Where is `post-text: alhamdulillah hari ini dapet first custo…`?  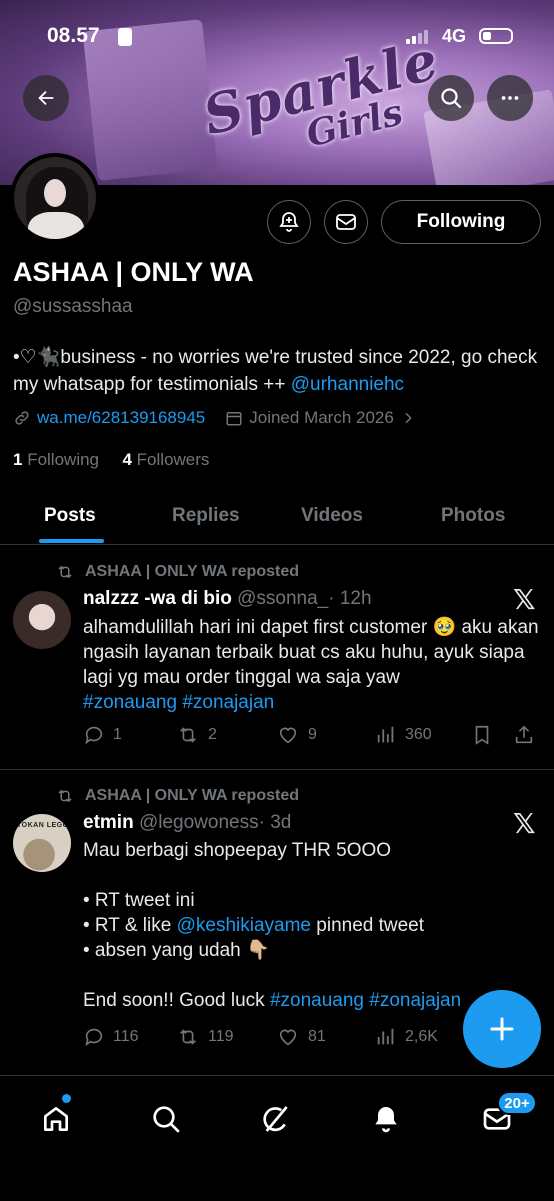 post-text: alhamdulillah hari ini dapet first custo… is located at coordinates (313, 665).